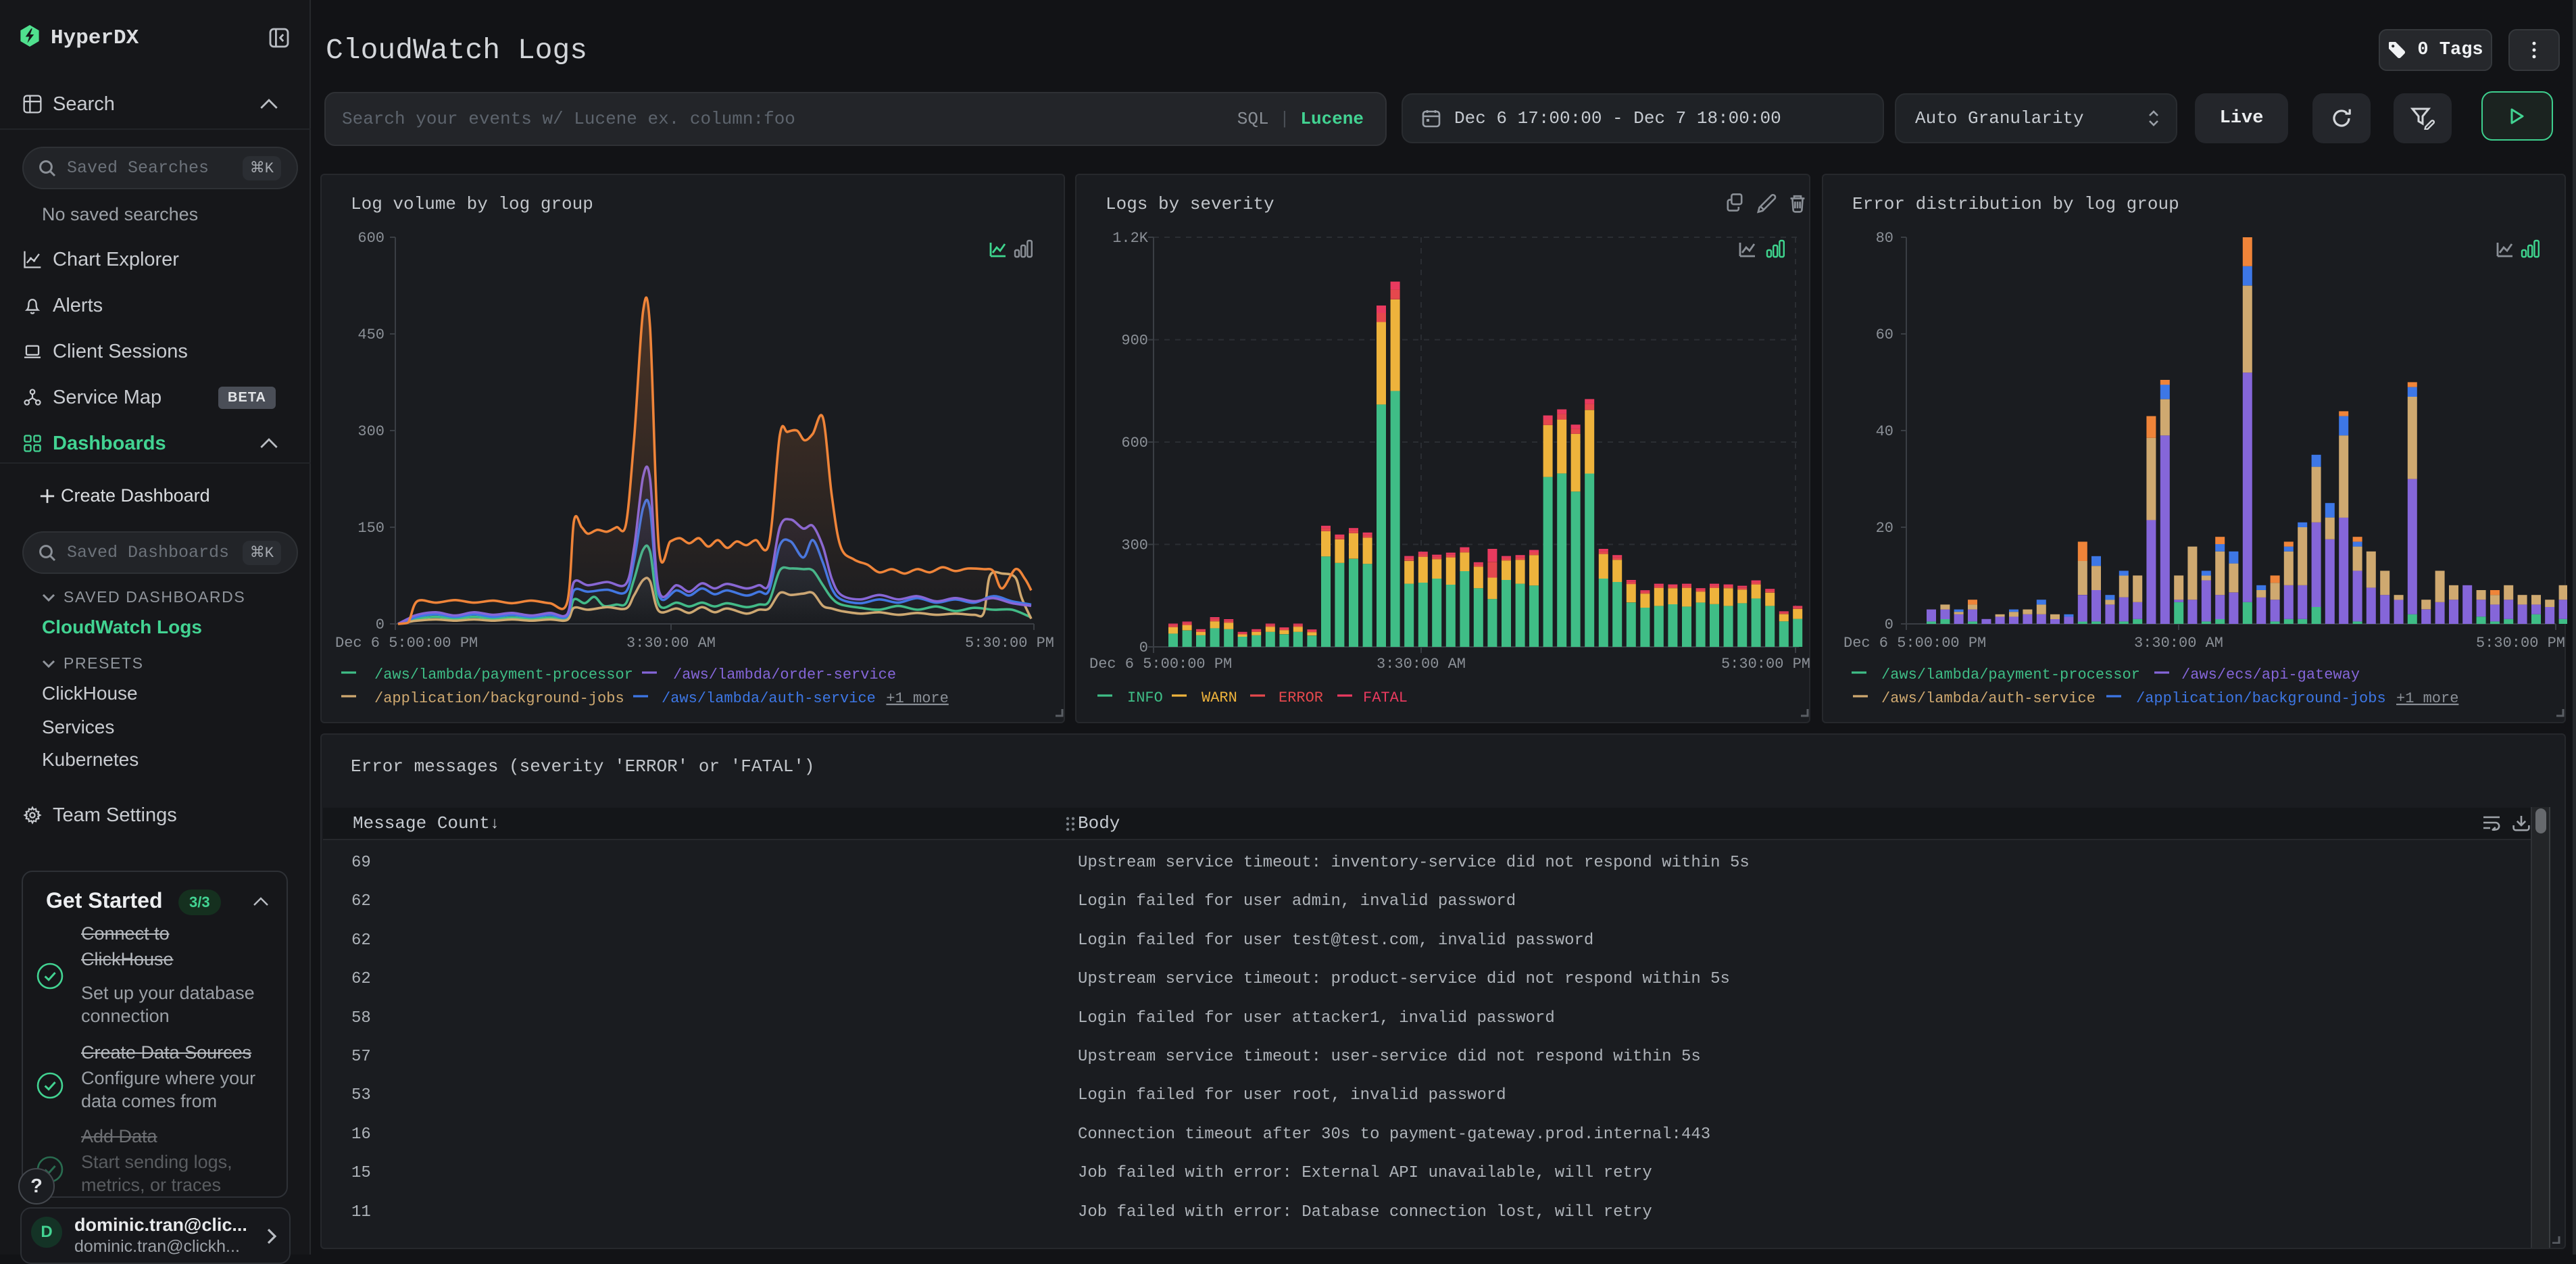 The height and width of the screenshot is (1264, 2576). Describe the element at coordinates (1385, 697) in the screenshot. I see `svg-text: FATAL` at that location.